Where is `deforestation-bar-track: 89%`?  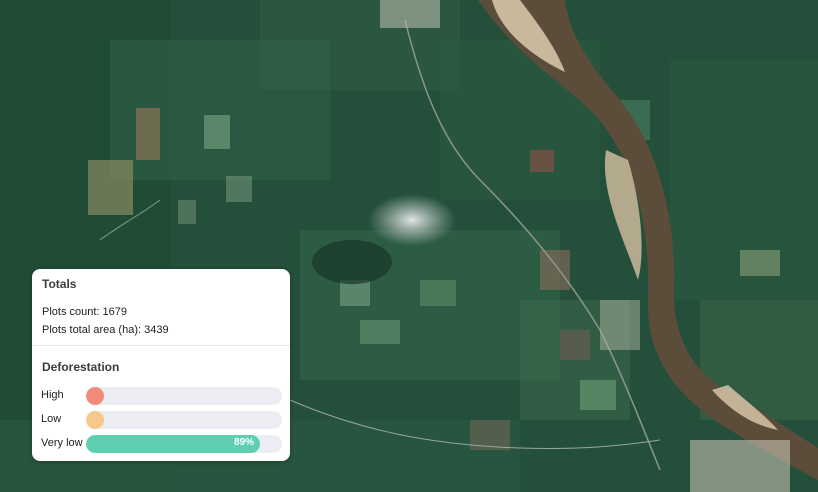 deforestation-bar-track: 89% is located at coordinates (184, 444).